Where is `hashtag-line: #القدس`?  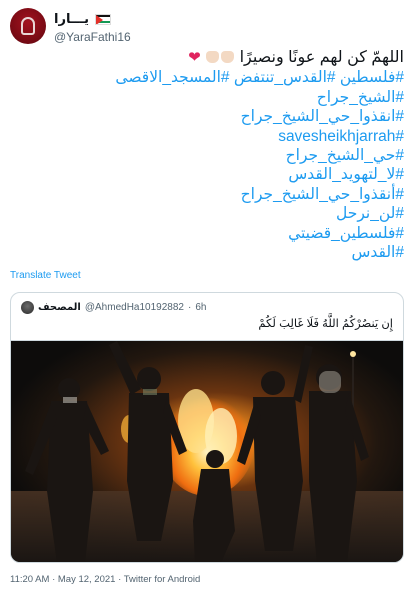 hashtag-line: #القدس is located at coordinates (207, 252).